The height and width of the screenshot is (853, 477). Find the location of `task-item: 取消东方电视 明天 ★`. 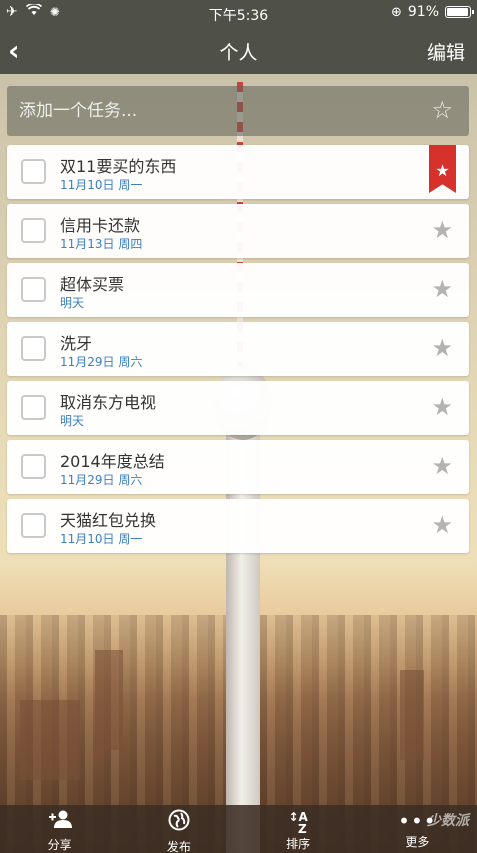

task-item: 取消东方电视 明天 ★ is located at coordinates (238, 408).